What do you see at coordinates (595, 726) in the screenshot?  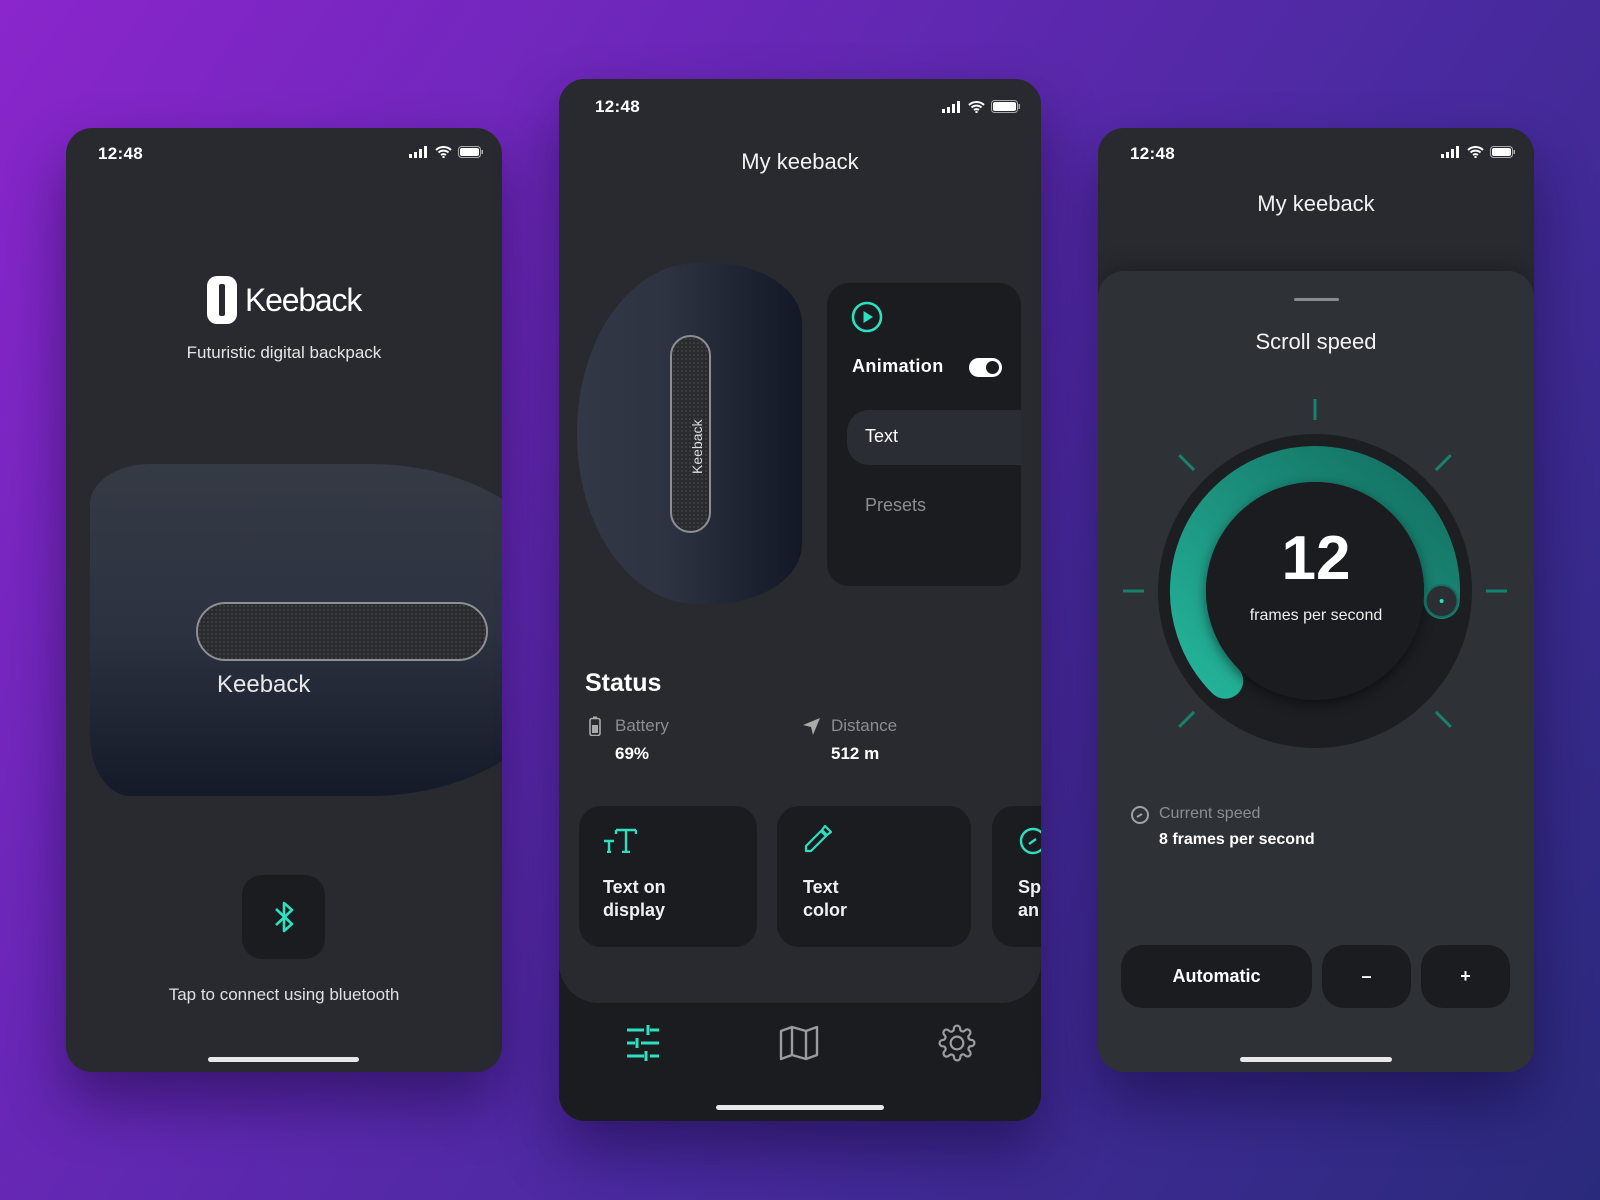 I see `battery-icon` at bounding box center [595, 726].